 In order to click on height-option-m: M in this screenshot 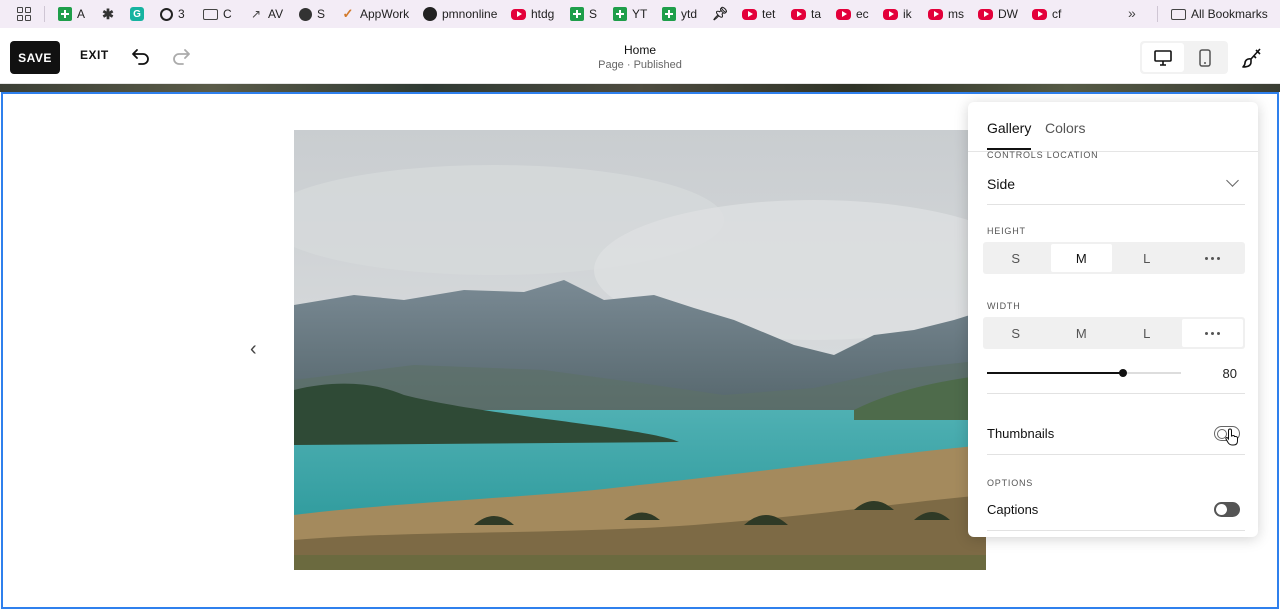, I will do `click(1081, 258)`.